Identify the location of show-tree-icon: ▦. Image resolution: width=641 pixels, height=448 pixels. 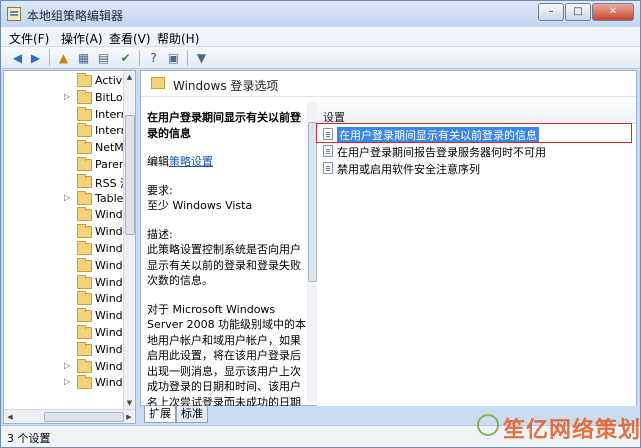
(83, 58).